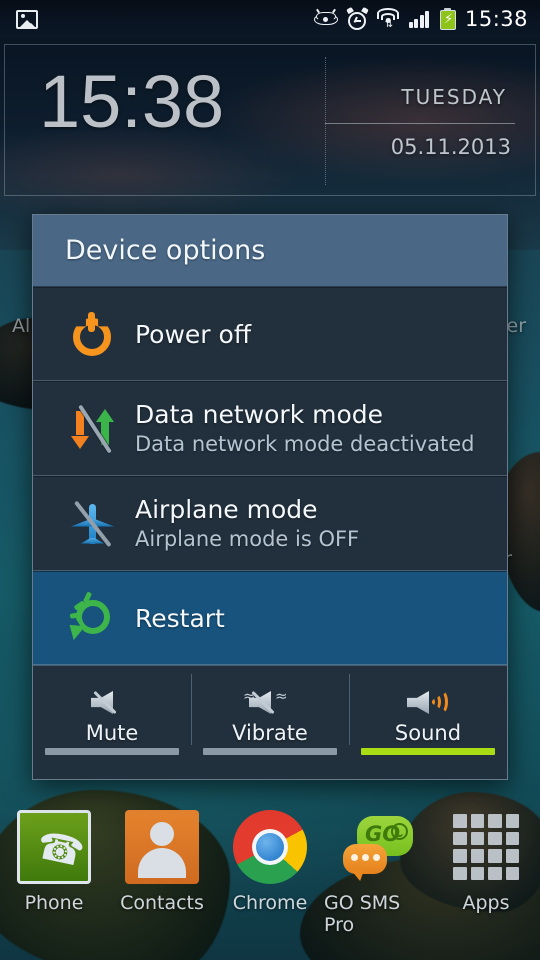 This screenshot has height=960, width=540. I want to click on data-network-off-icon, so click(92, 428).